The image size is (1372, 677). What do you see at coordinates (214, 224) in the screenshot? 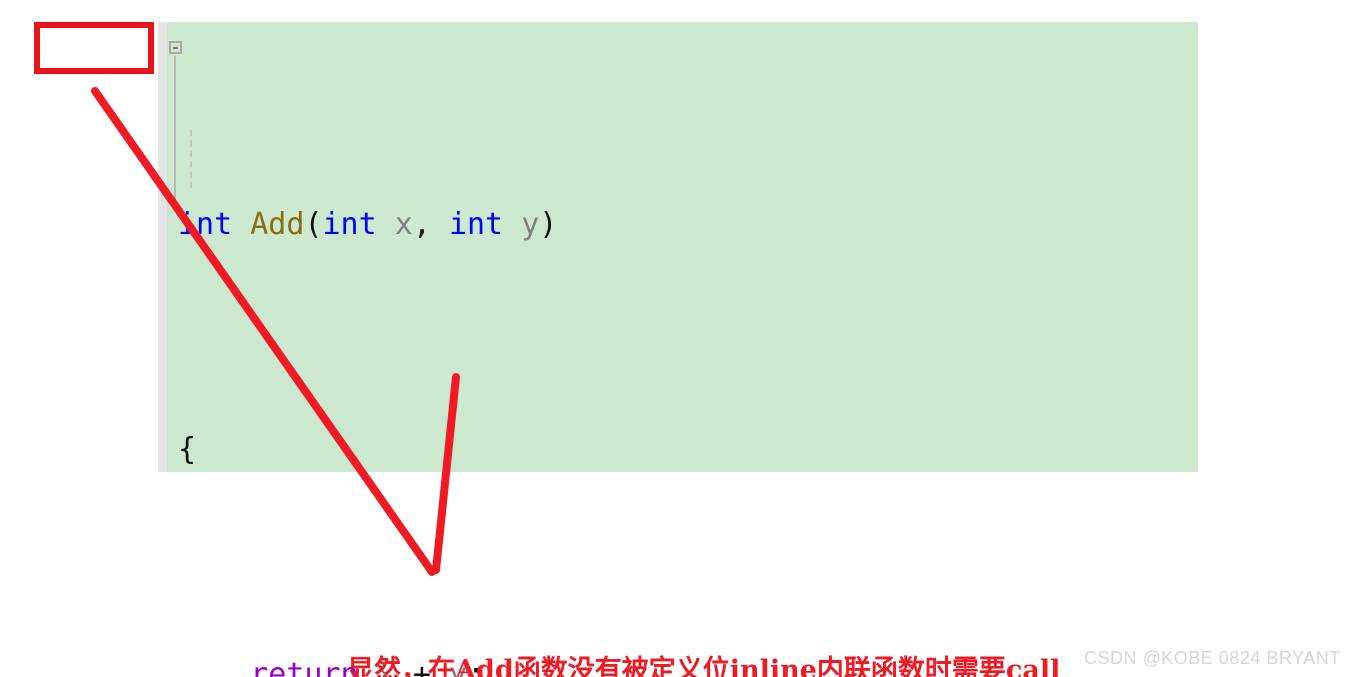
I see `token-keyword-int: int` at bounding box center [214, 224].